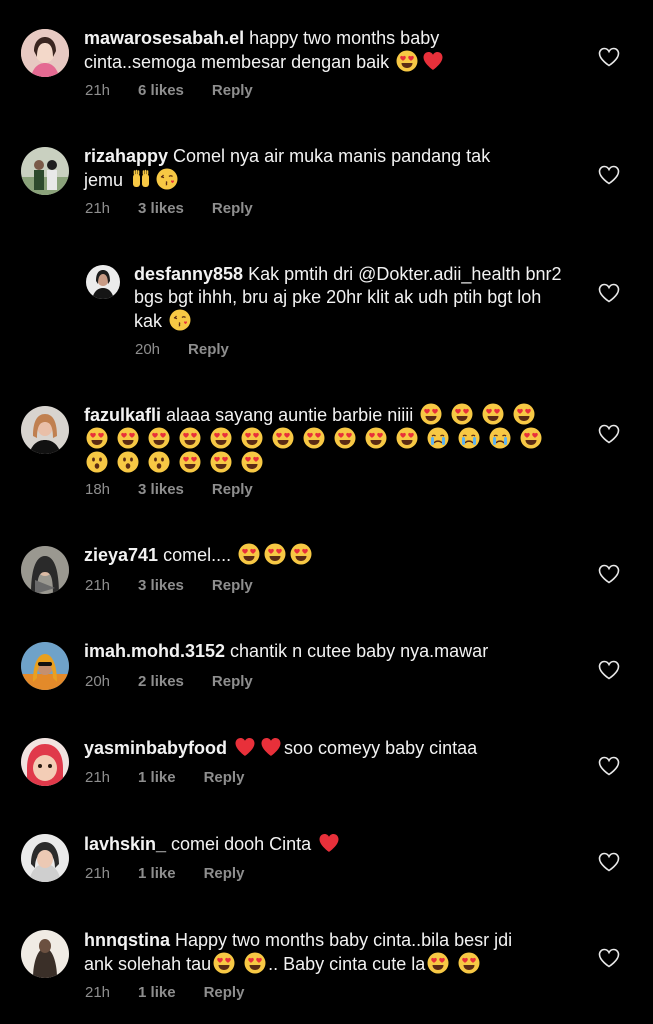 This screenshot has width=653, height=1024. What do you see at coordinates (98, 489) in the screenshot?
I see `comment-time: 18h` at bounding box center [98, 489].